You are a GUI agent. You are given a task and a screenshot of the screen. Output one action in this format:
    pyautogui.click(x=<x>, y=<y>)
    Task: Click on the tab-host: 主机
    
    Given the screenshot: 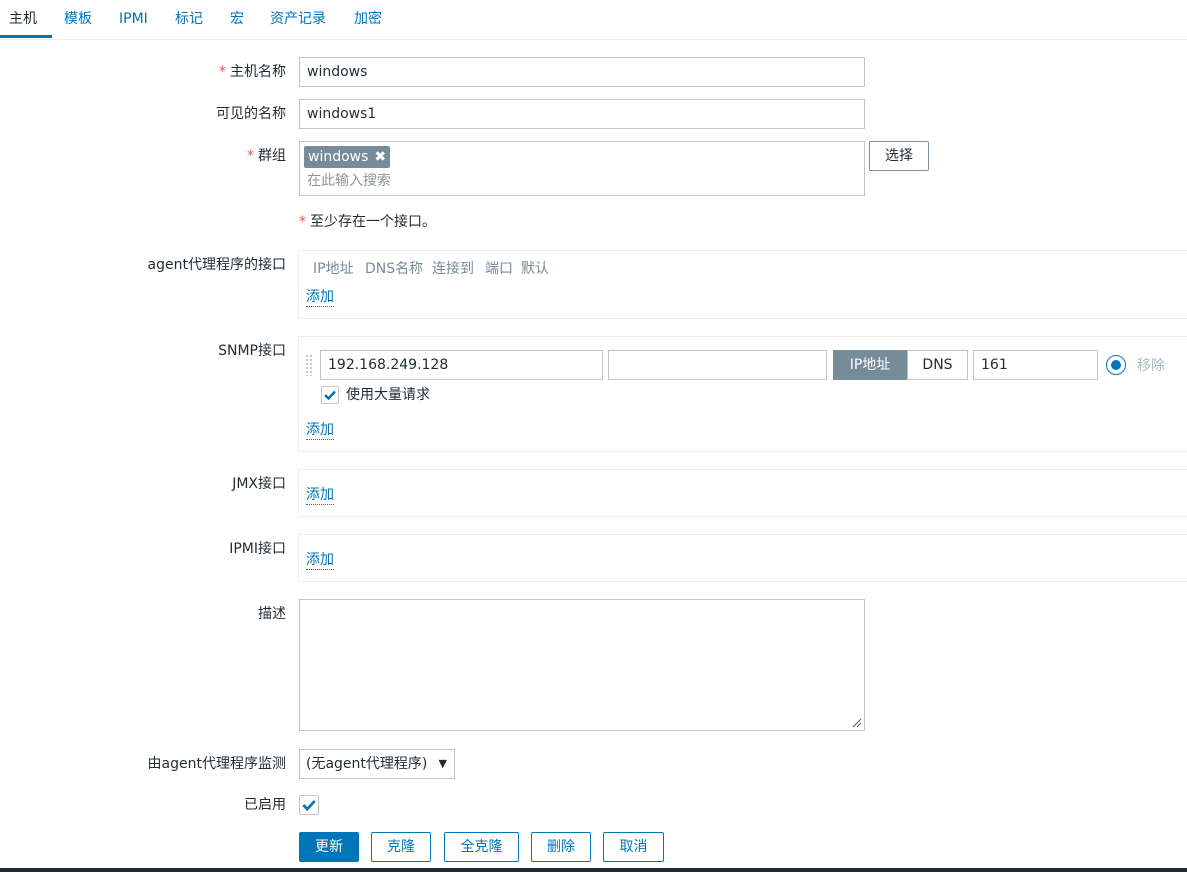 What is the action you would take?
    pyautogui.click(x=23, y=19)
    